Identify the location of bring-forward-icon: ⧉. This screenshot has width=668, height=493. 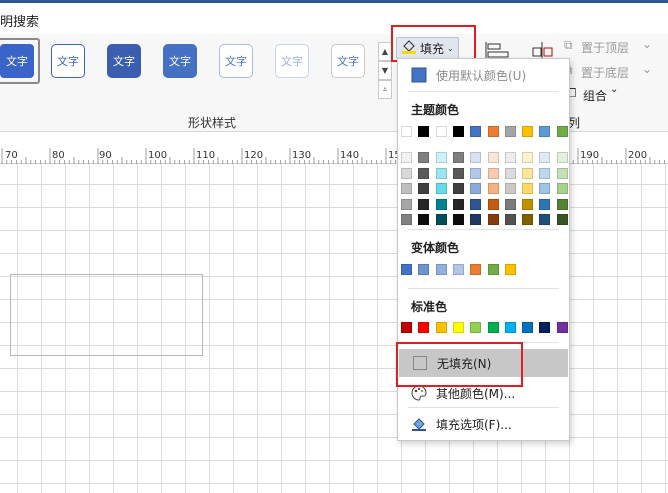
(568, 45).